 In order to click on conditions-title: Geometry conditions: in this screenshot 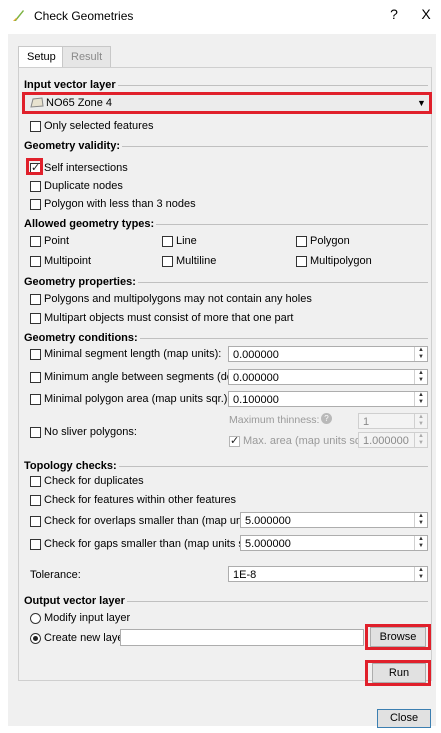, I will do `click(82, 338)`.